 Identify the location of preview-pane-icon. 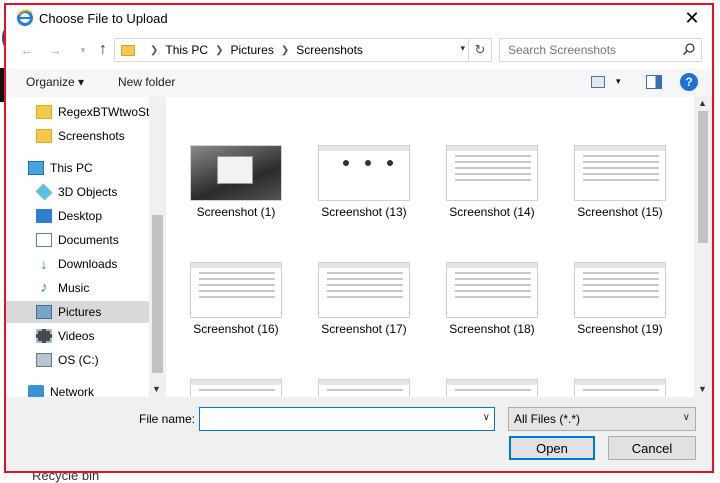
(654, 82).